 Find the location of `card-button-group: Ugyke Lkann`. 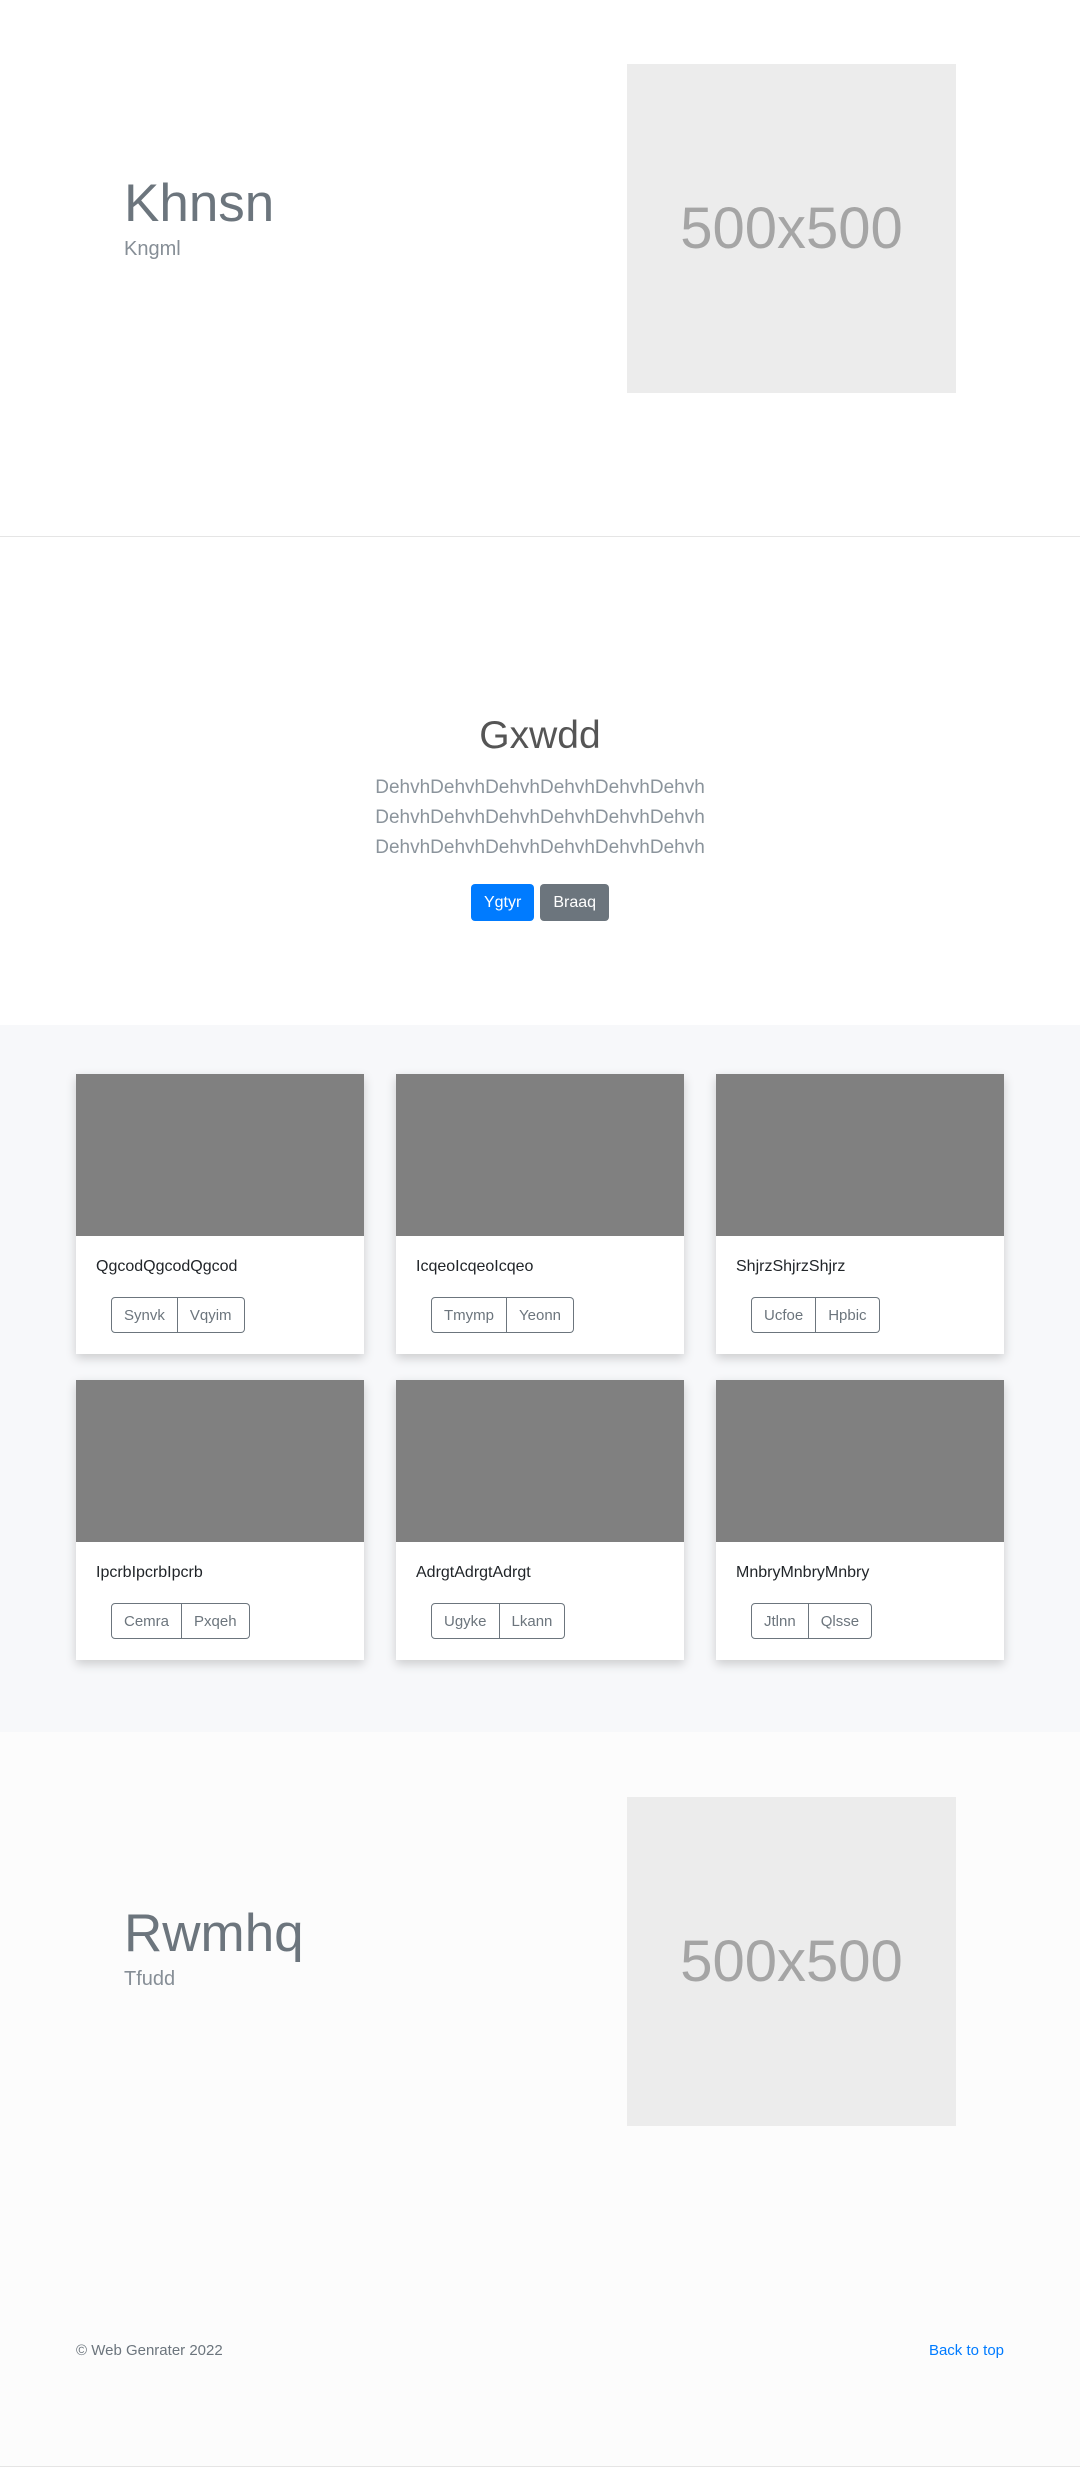

card-button-group: Ugyke Lkann is located at coordinates (498, 1621).